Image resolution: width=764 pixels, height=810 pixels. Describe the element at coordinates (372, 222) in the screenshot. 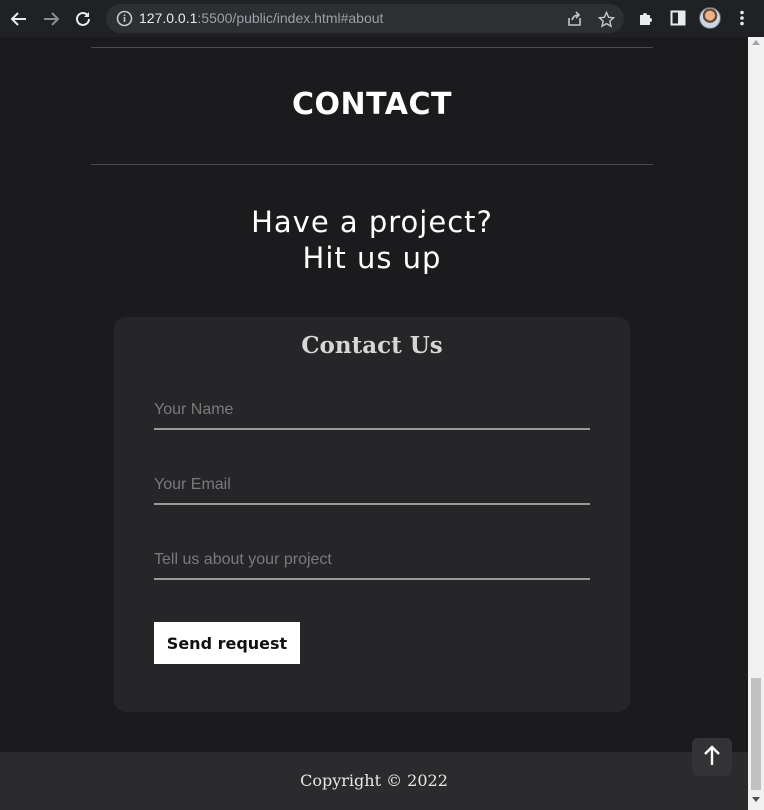

I see `tagline-line-1: Have a project?` at that location.